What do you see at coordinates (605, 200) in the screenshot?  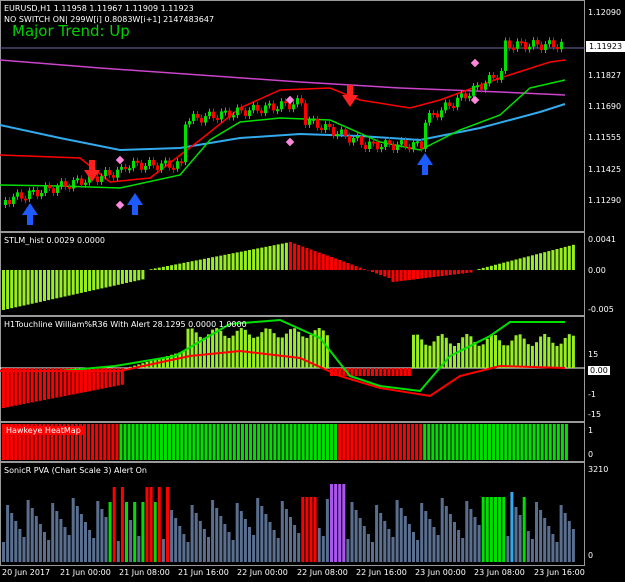 I see `price-tick: 1.11290` at bounding box center [605, 200].